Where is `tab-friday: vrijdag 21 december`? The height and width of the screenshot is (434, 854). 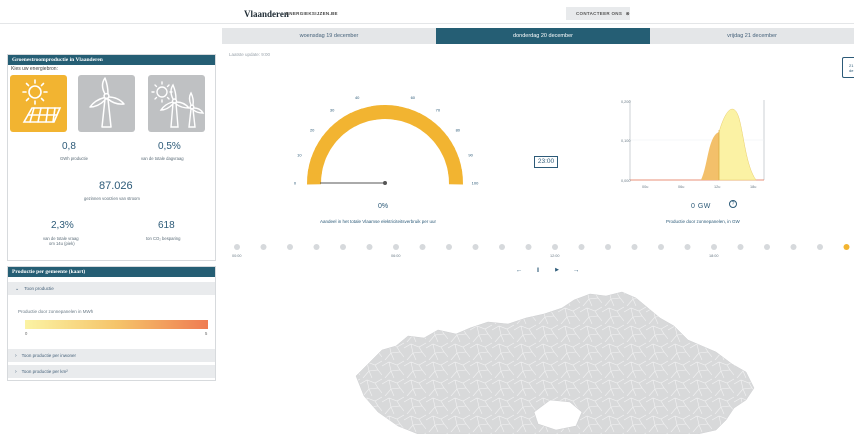
tab-friday: vrijdag 21 december is located at coordinates (752, 36).